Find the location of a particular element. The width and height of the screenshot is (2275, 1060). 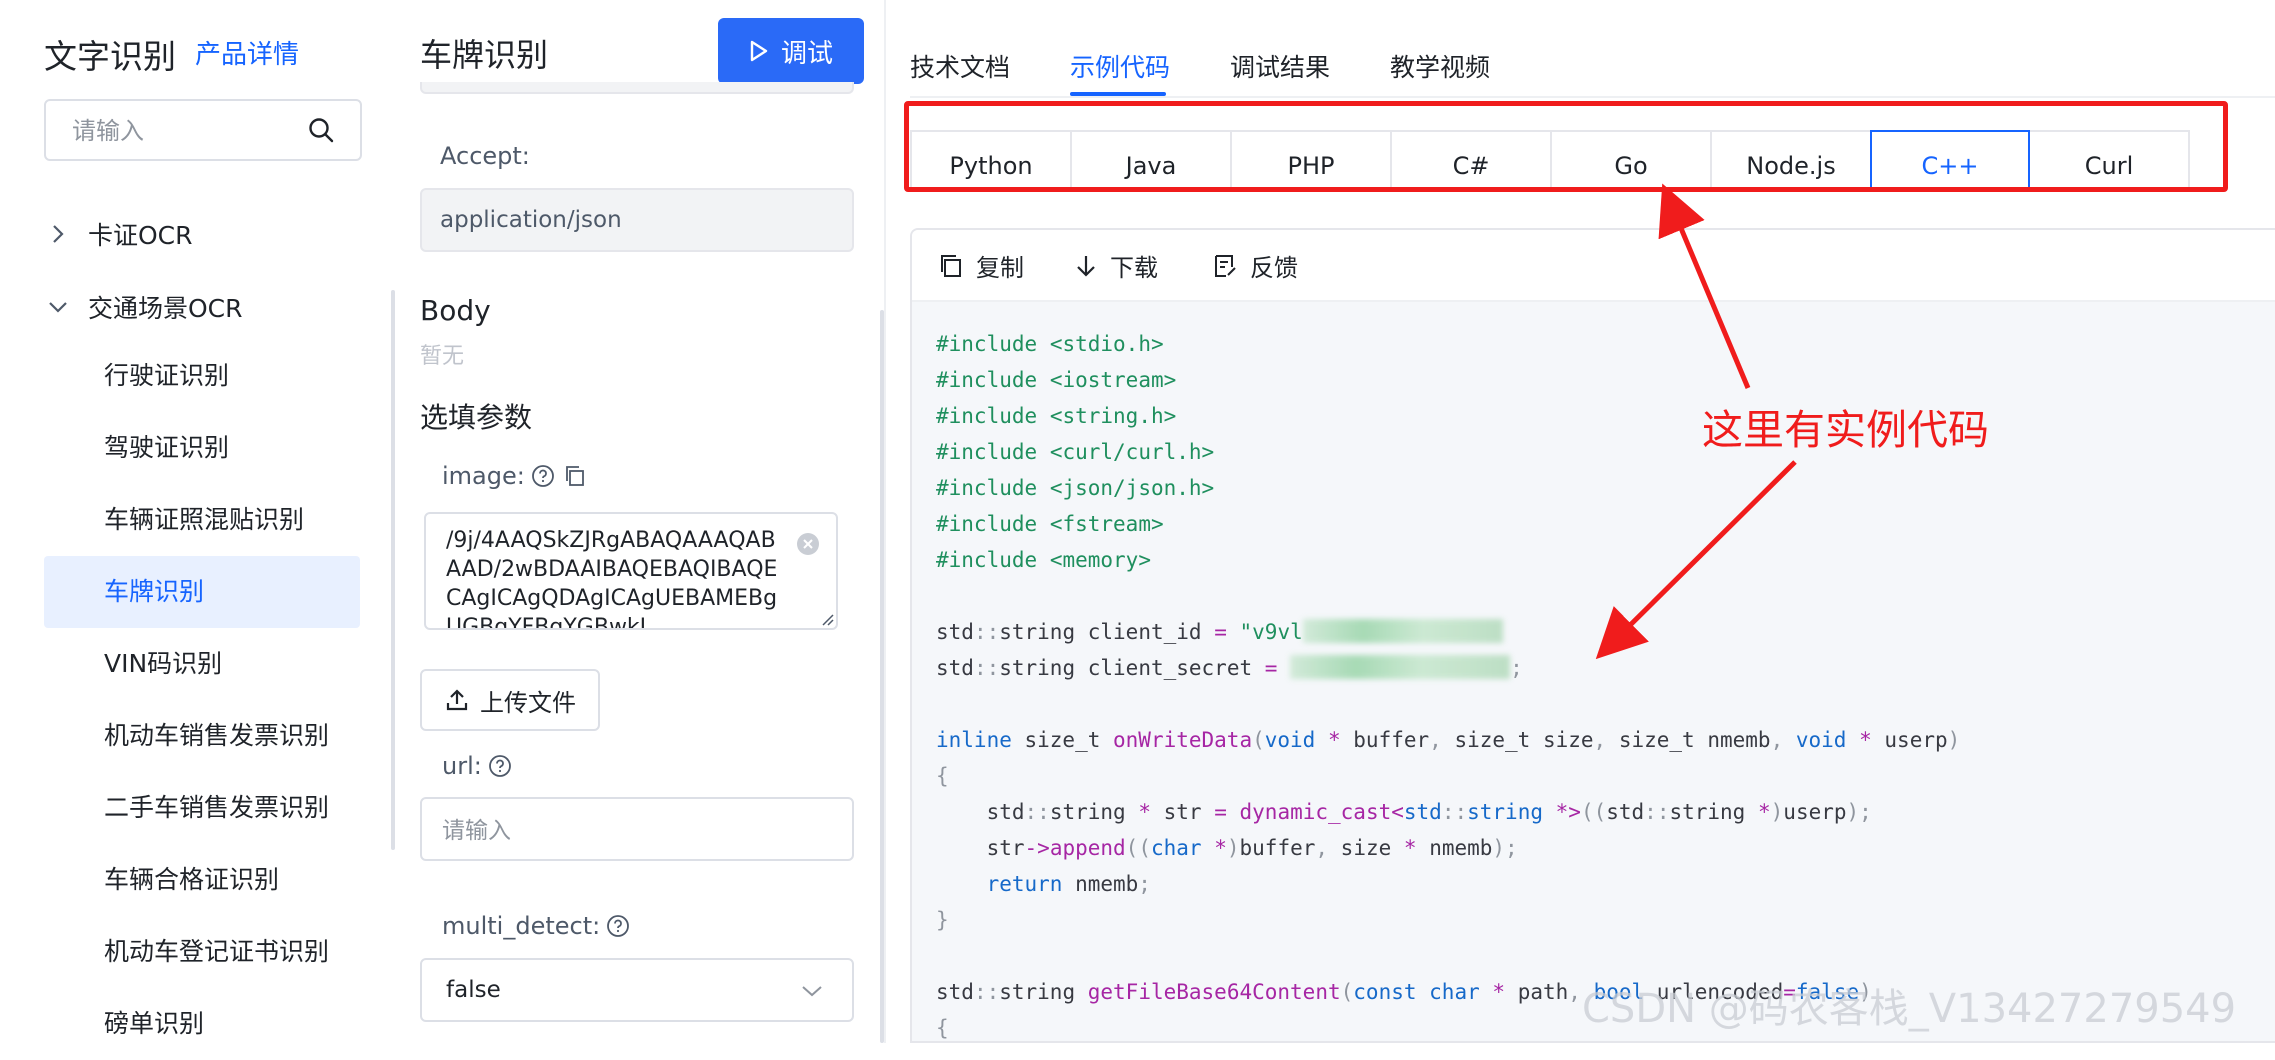

feedback-button: 反馈 is located at coordinates (1255, 265).